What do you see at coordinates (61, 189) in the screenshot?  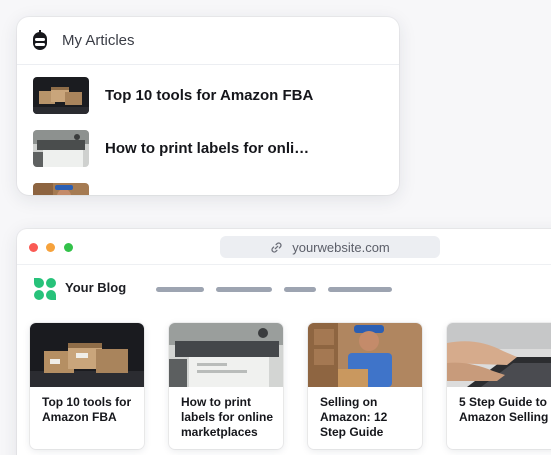 I see `delivery-thumbnail` at bounding box center [61, 189].